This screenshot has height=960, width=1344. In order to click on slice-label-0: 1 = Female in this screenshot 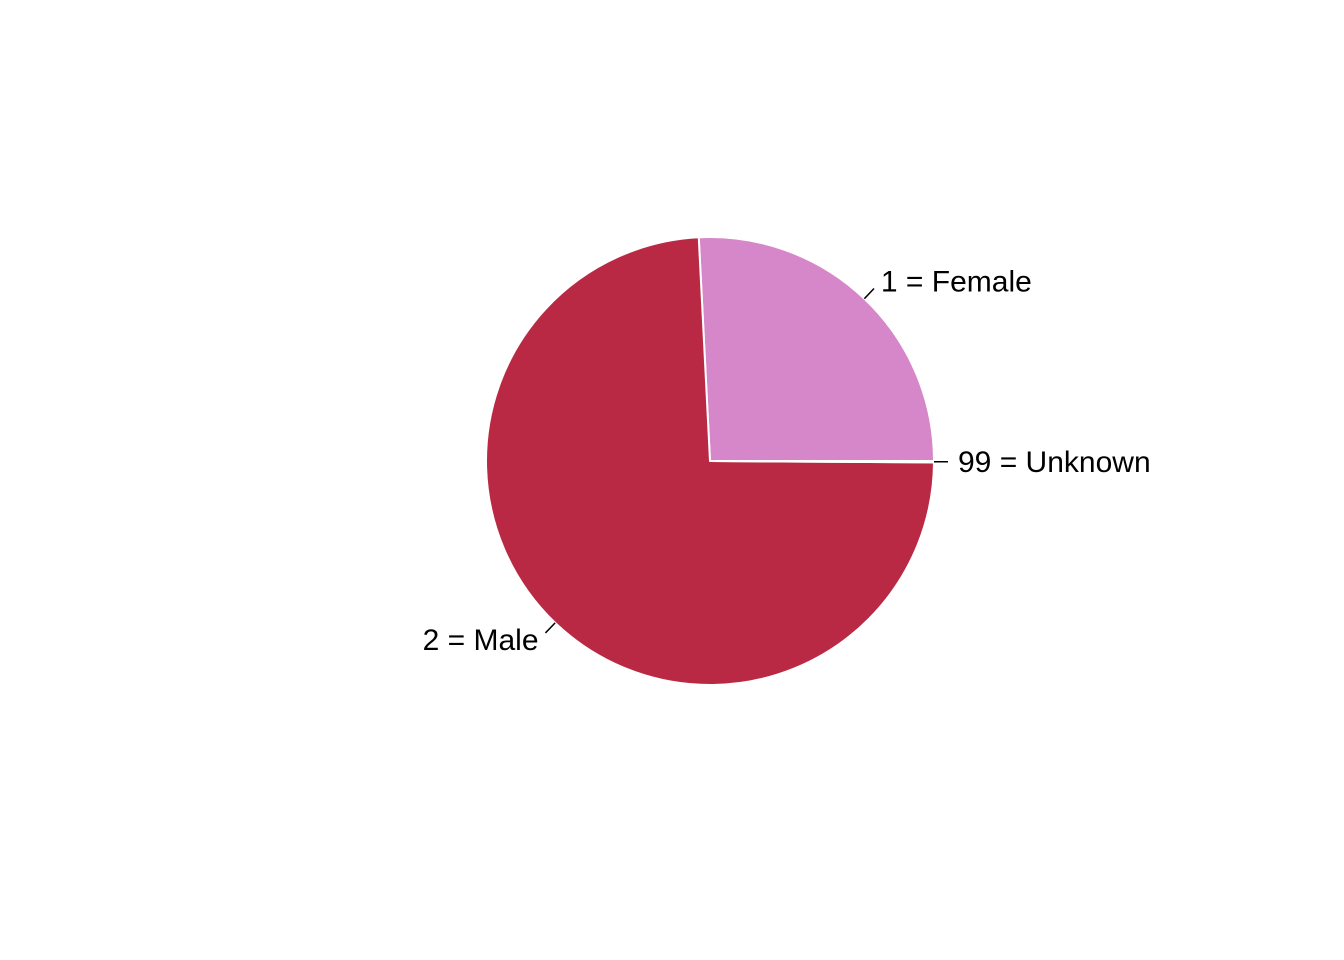, I will do `click(956, 281)`.